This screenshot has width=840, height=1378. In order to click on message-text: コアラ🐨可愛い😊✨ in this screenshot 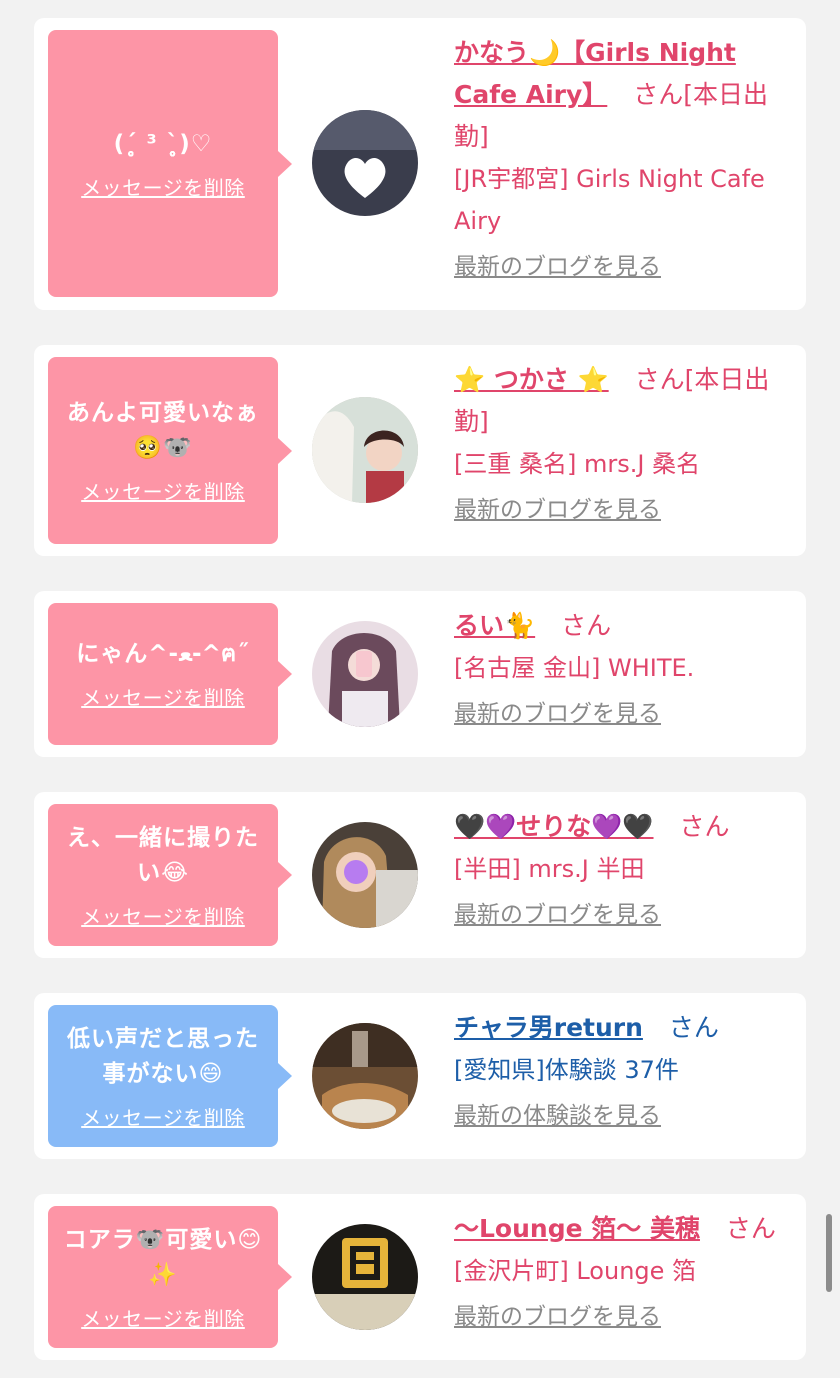, I will do `click(163, 1257)`.